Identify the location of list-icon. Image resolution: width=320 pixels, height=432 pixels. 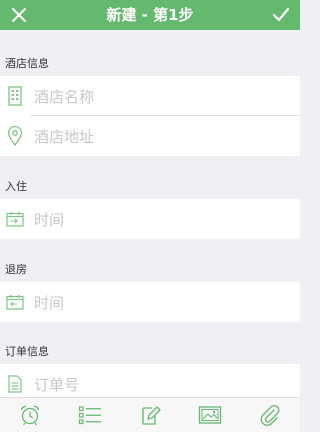
(89, 415).